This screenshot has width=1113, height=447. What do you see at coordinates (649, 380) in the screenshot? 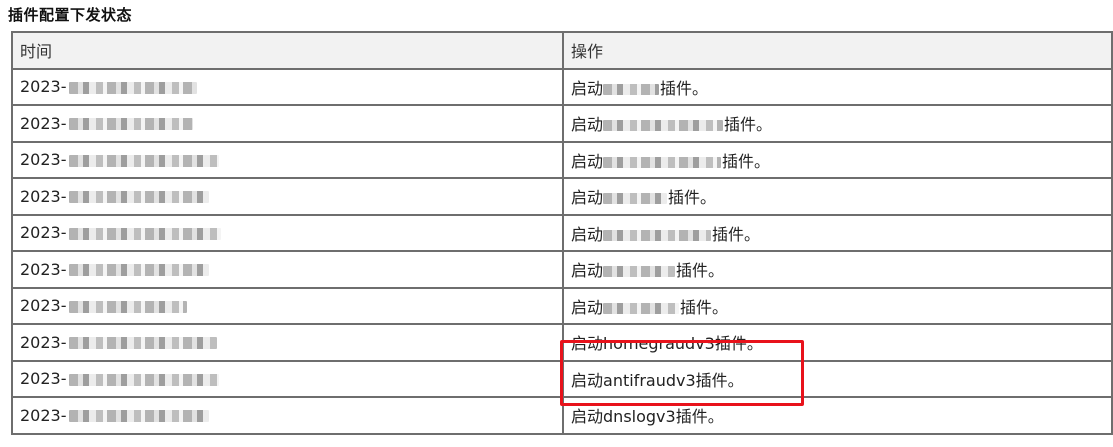
I see `plugin-name: antifraudv3` at bounding box center [649, 380].